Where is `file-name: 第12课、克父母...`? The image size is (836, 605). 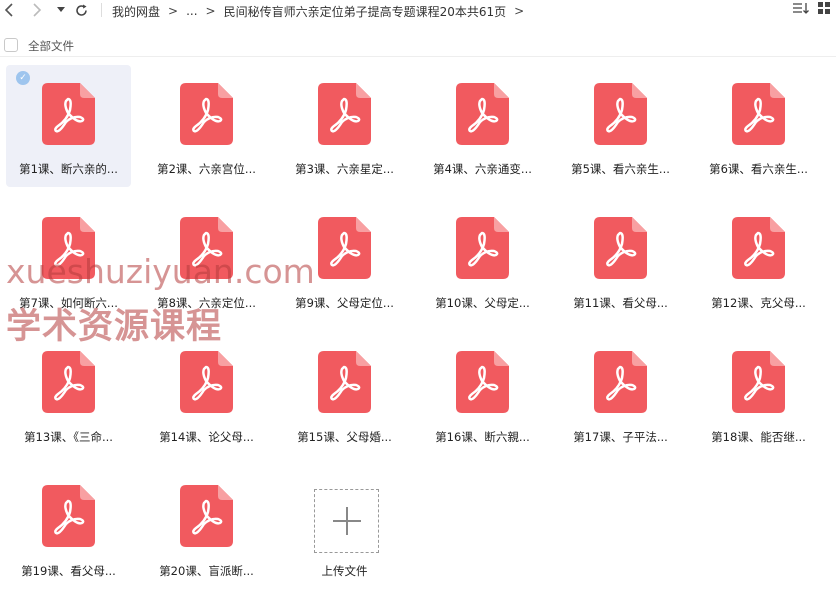
file-name: 第12课、克父母... is located at coordinates (758, 303).